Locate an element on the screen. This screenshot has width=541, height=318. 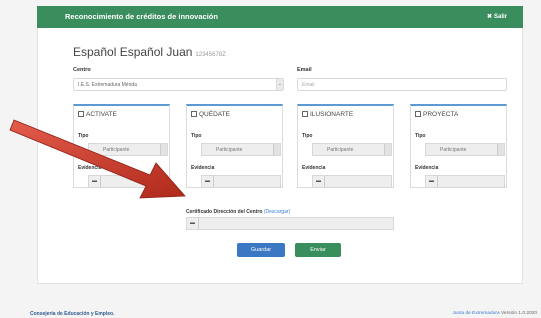
panel-proyecta: PROYECTA Tipo Participante Evidencia ▬ is located at coordinates (458, 146).